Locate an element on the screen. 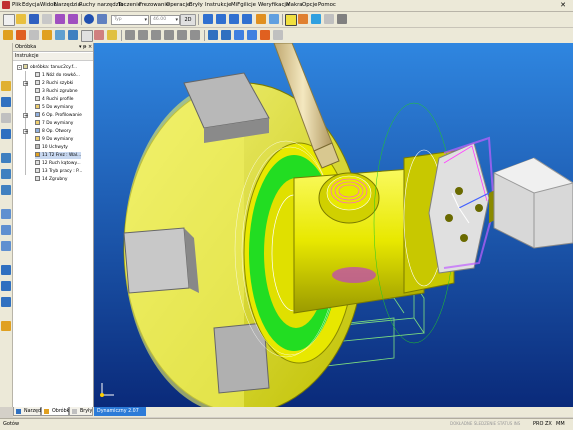 The width and height of the screenshot is (573, 430). tab-dynamic-view: Dynamiczny 2.07 is located at coordinates (120, 411).